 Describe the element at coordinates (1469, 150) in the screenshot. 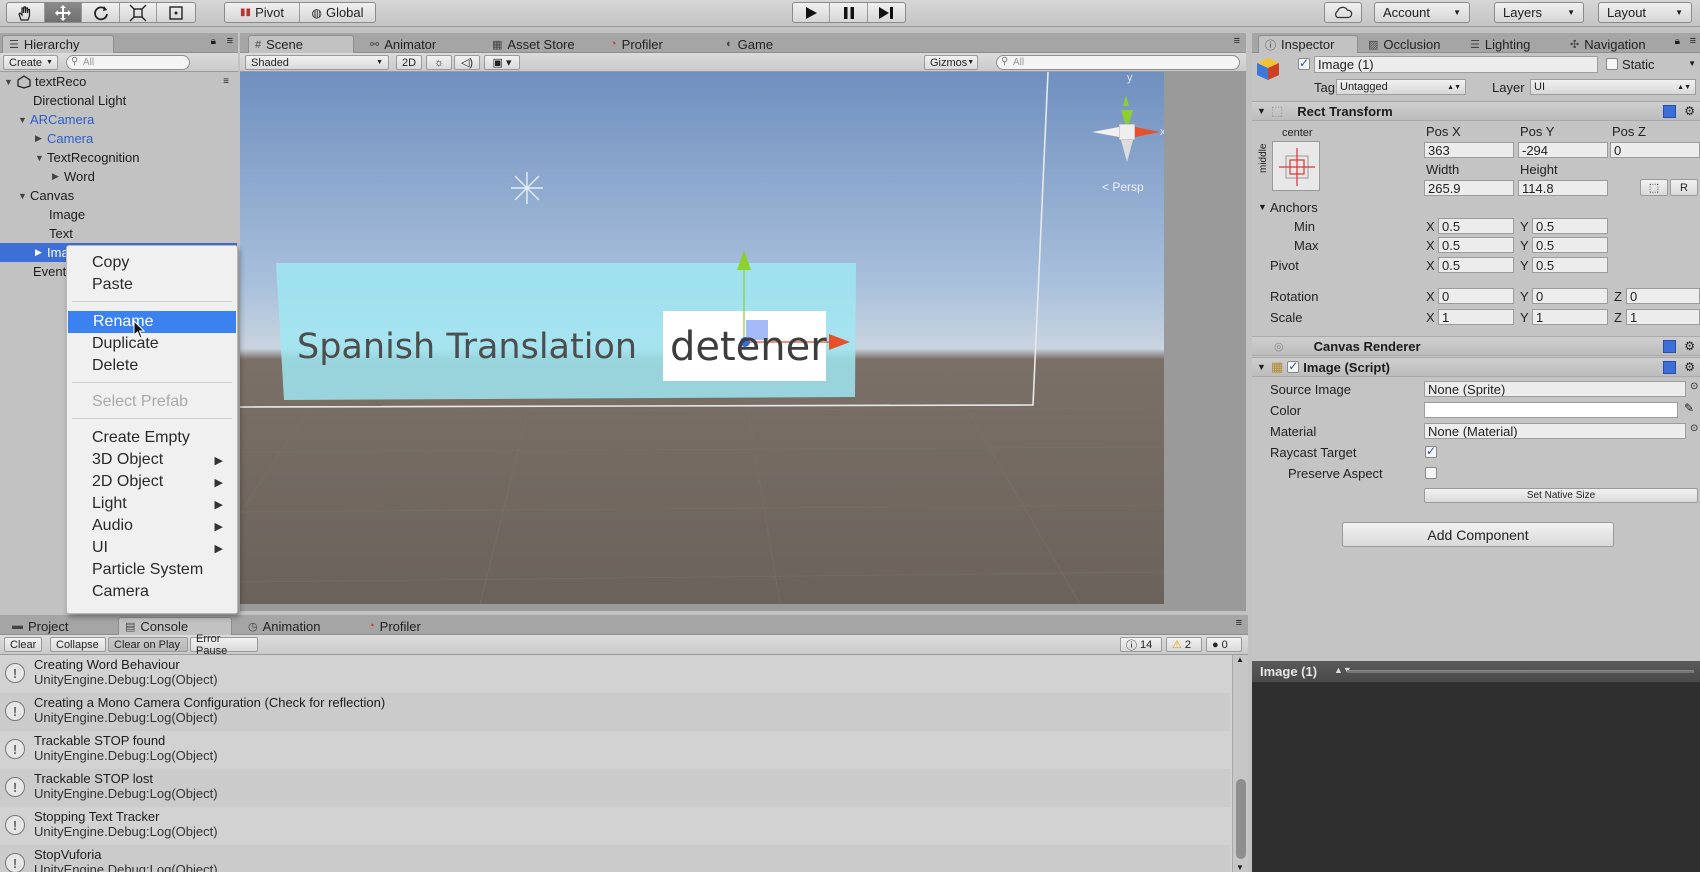

I see `pos-x-field: 363` at that location.